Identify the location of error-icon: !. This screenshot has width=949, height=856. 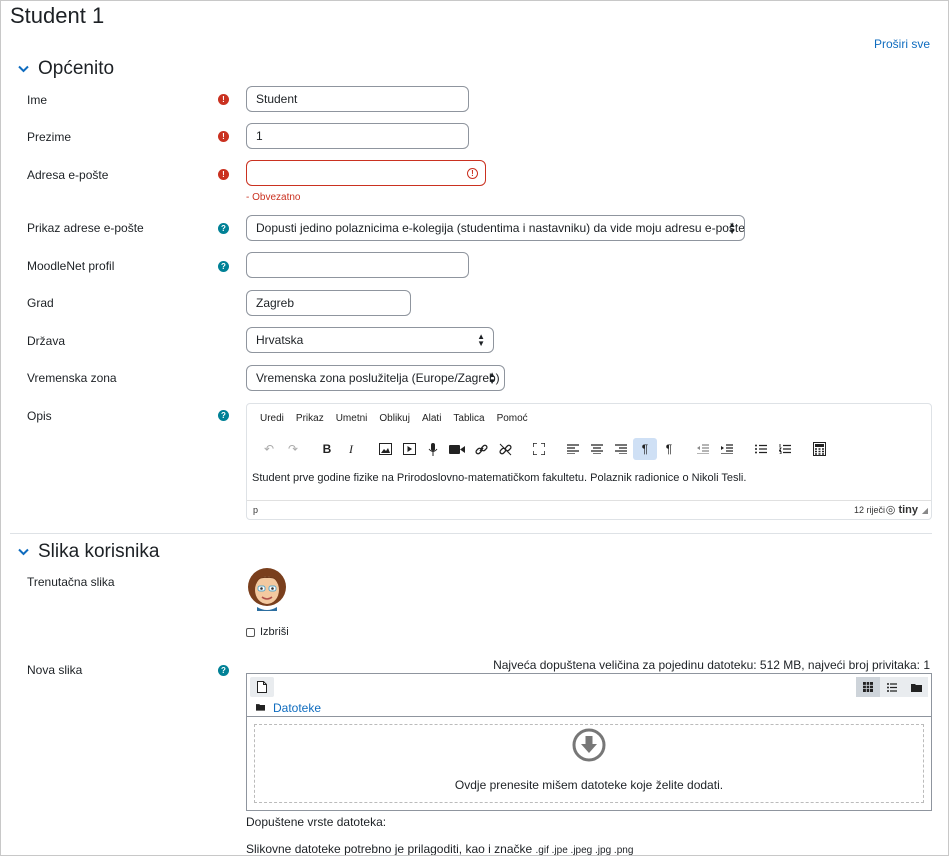
(472, 173).